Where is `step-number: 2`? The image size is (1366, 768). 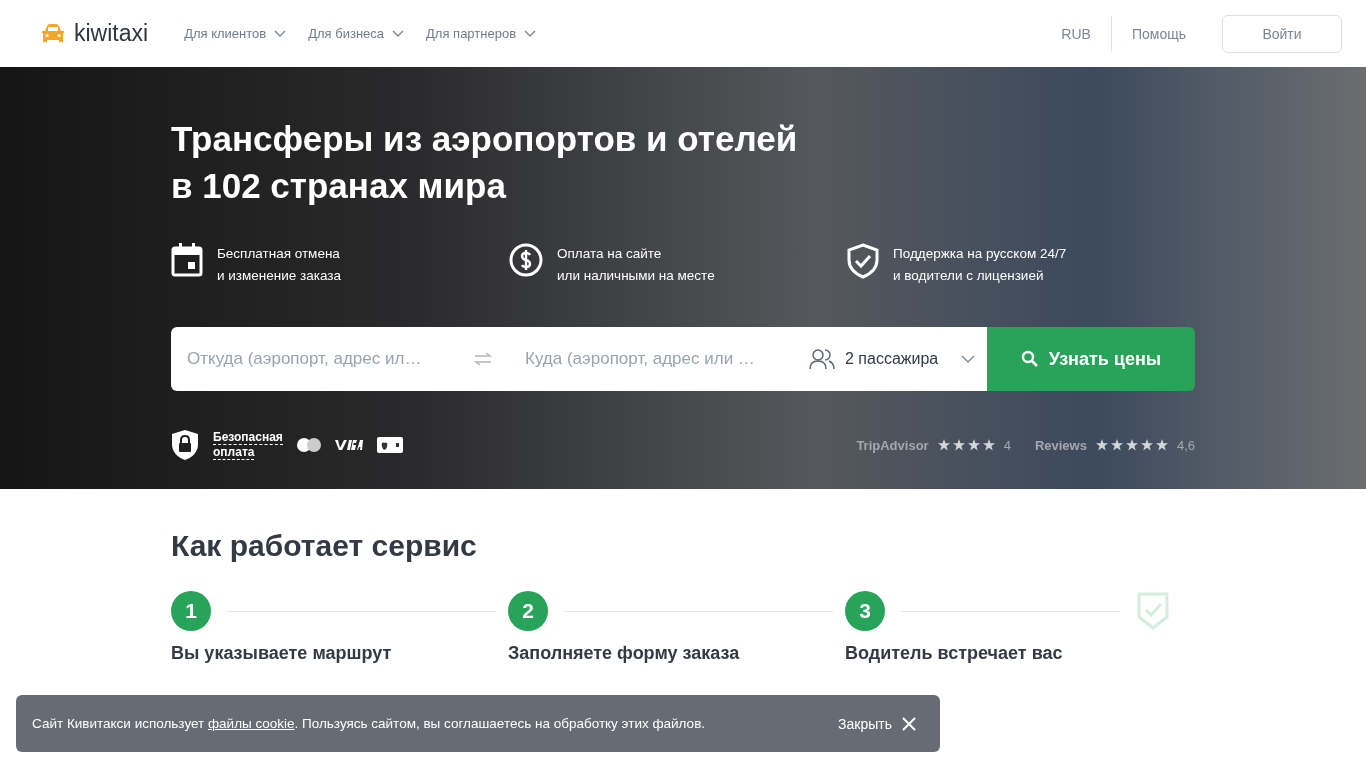 step-number: 2 is located at coordinates (528, 611).